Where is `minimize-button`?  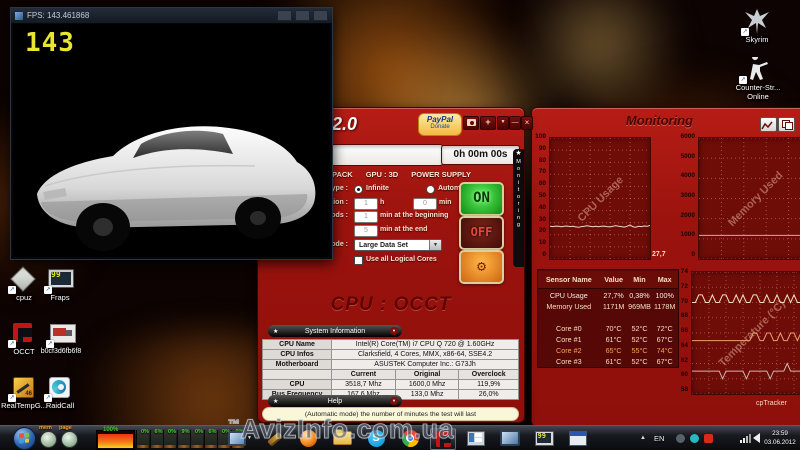
minimize-button is located at coordinates (284, 15).